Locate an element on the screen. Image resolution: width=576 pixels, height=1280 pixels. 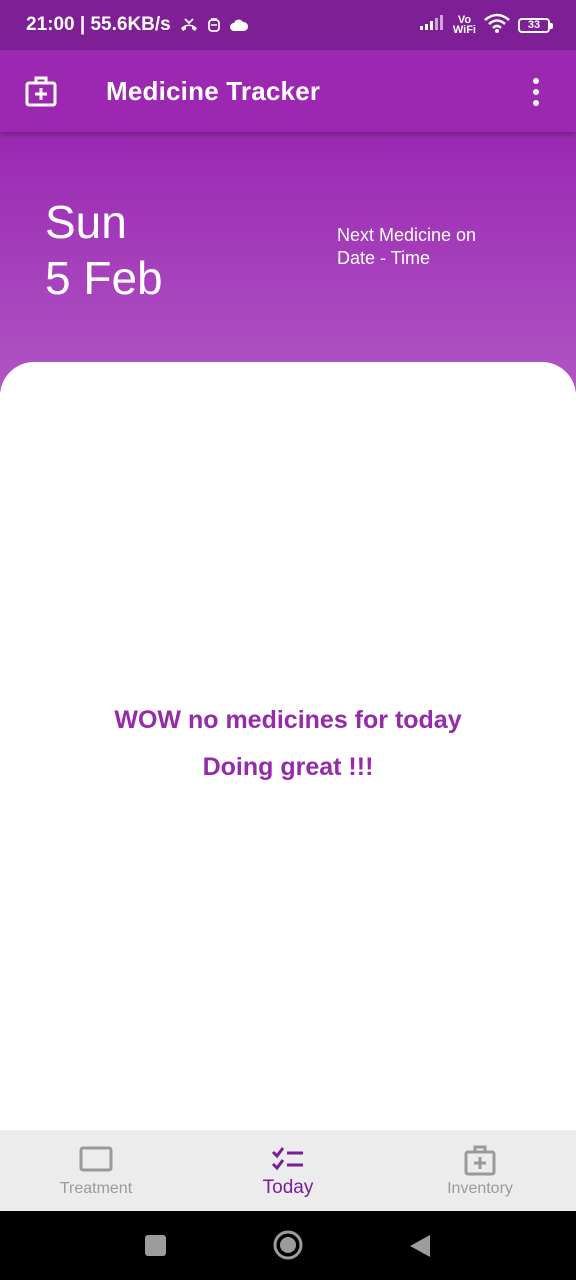
app-title: Medicine Tracker is located at coordinates (213, 91).